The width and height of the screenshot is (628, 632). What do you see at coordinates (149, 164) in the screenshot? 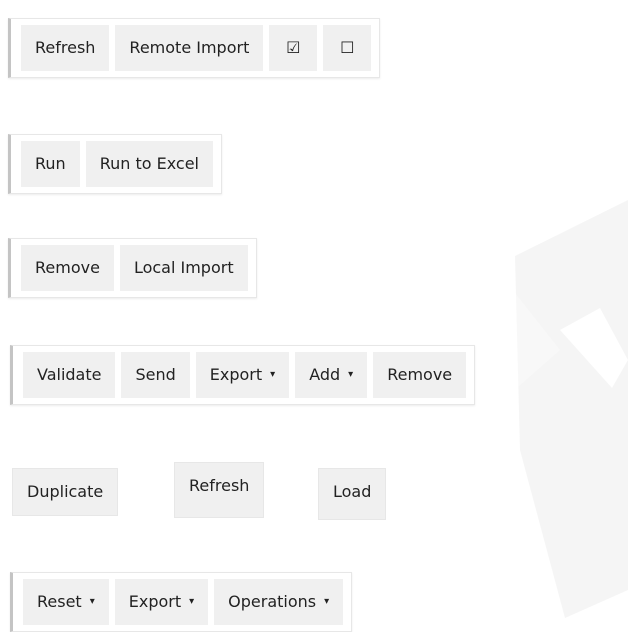
I see `run-to-excel-button: Run to Excel` at bounding box center [149, 164].